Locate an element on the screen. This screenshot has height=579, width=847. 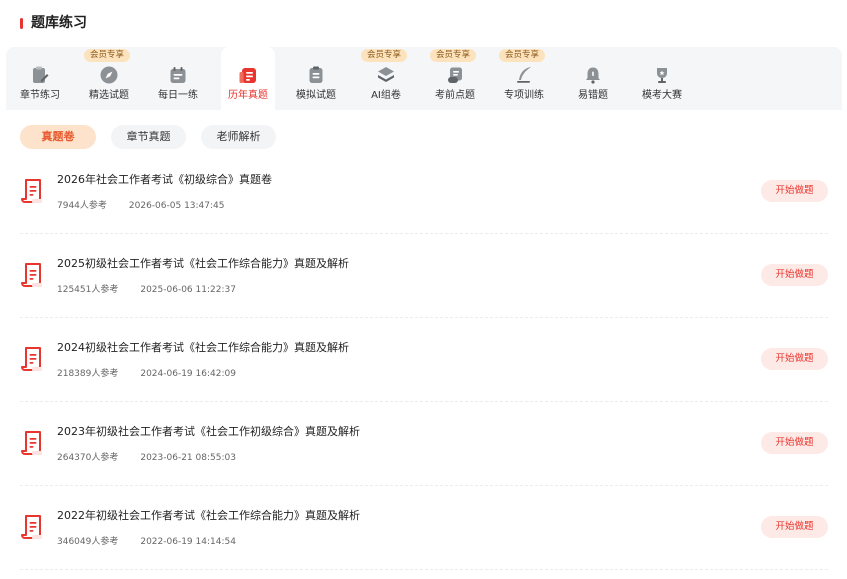
paper-meta: 264370人参考 2023-06-21 08:55:03 is located at coordinates (146, 458).